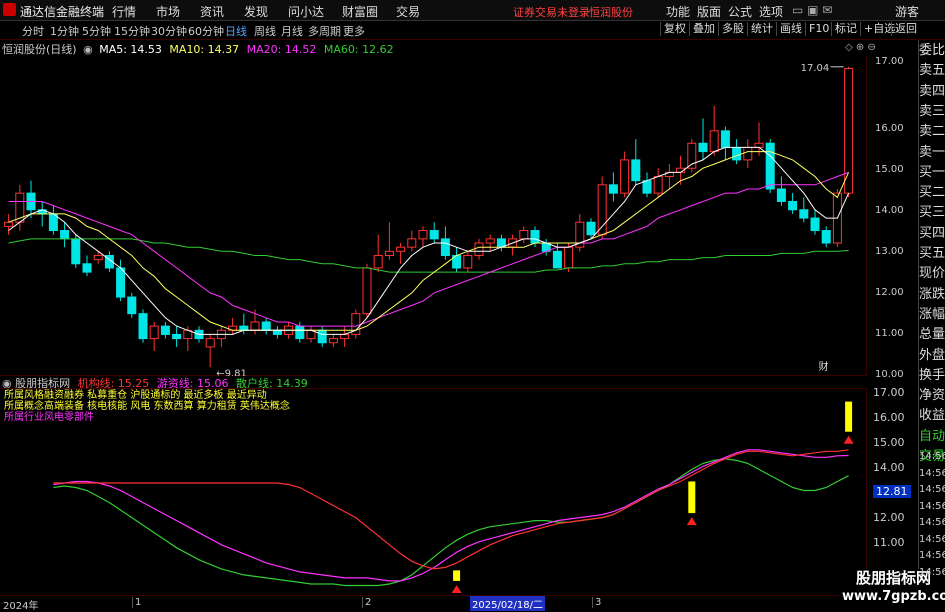 The height and width of the screenshot is (612, 945). I want to click on side-label: 换手, so click(932, 375).